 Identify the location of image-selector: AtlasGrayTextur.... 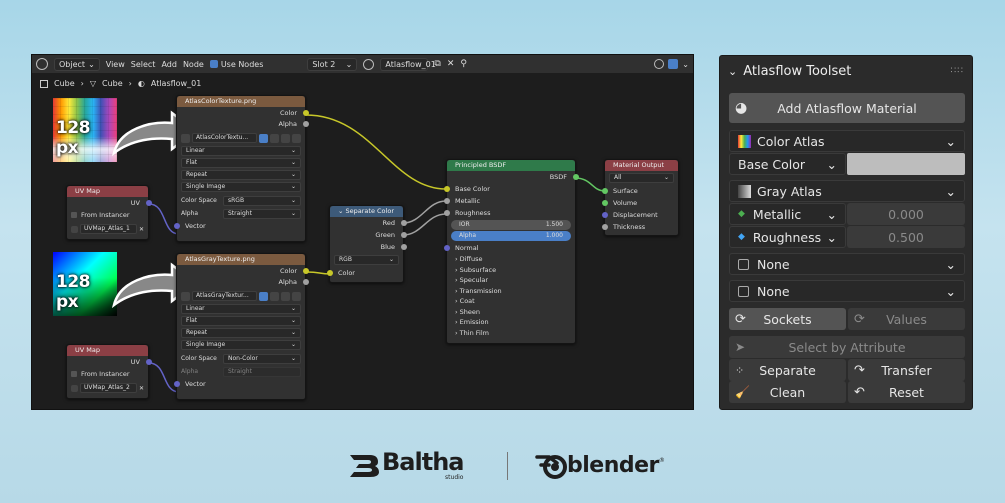
(241, 296).